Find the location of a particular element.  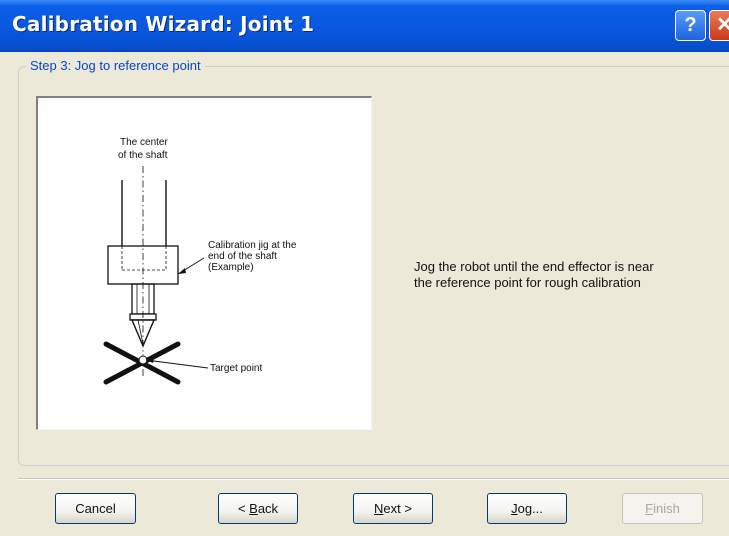

finish-label-suffix: inish is located at coordinates (666, 508).